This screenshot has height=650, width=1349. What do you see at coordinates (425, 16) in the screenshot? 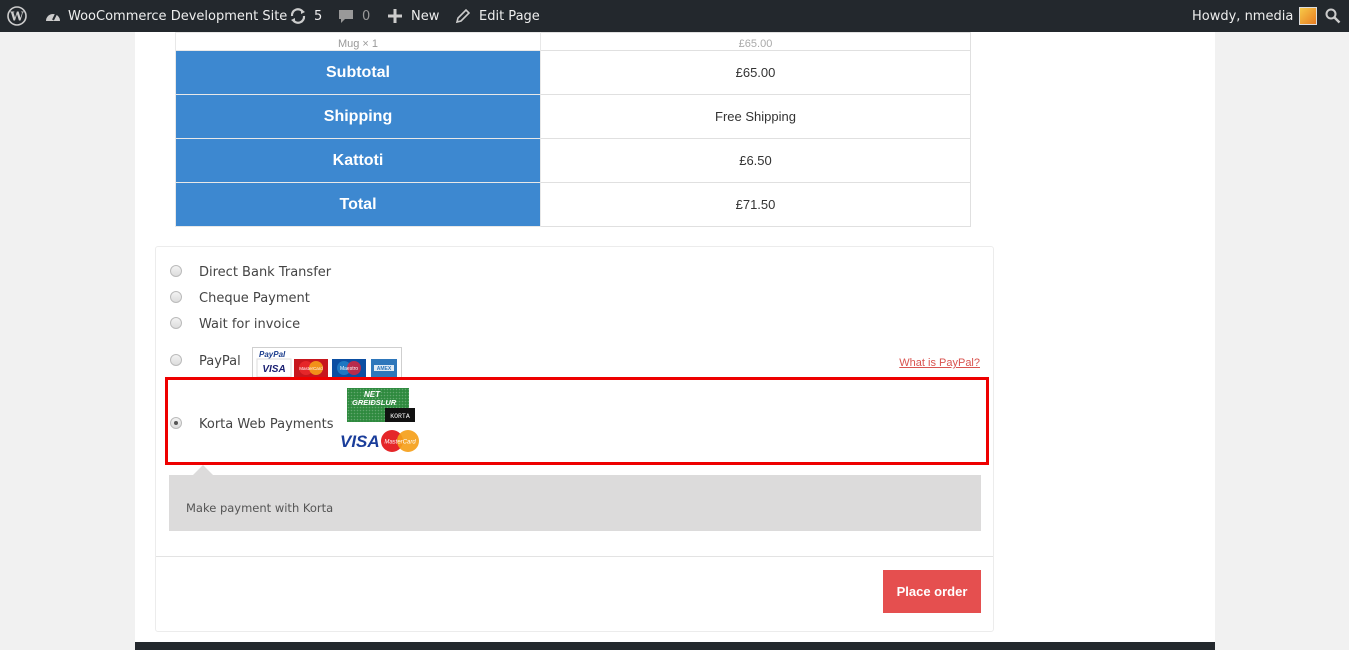
I see `new-label: New` at bounding box center [425, 16].